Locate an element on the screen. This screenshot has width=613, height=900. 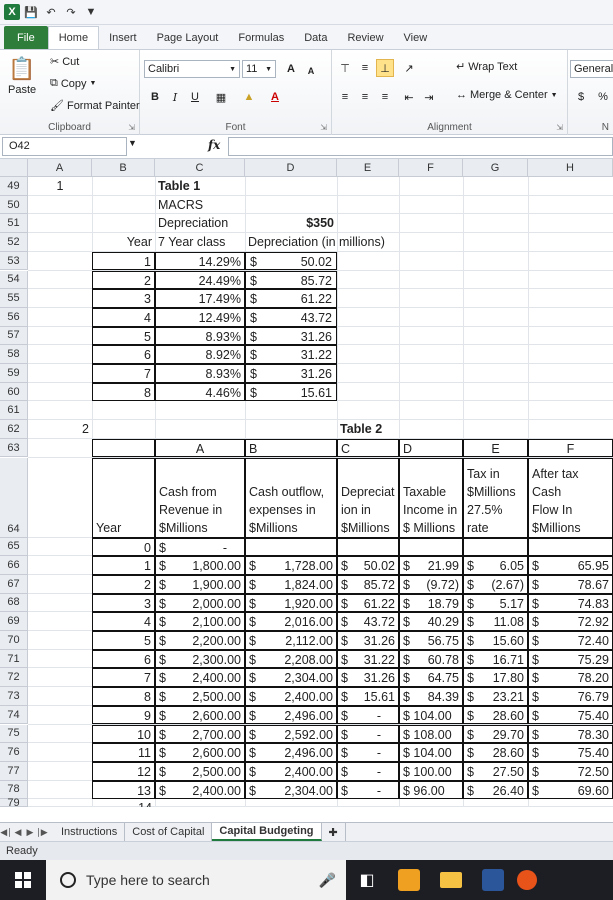
grow-font-button: A is located at coordinates (291, 69).